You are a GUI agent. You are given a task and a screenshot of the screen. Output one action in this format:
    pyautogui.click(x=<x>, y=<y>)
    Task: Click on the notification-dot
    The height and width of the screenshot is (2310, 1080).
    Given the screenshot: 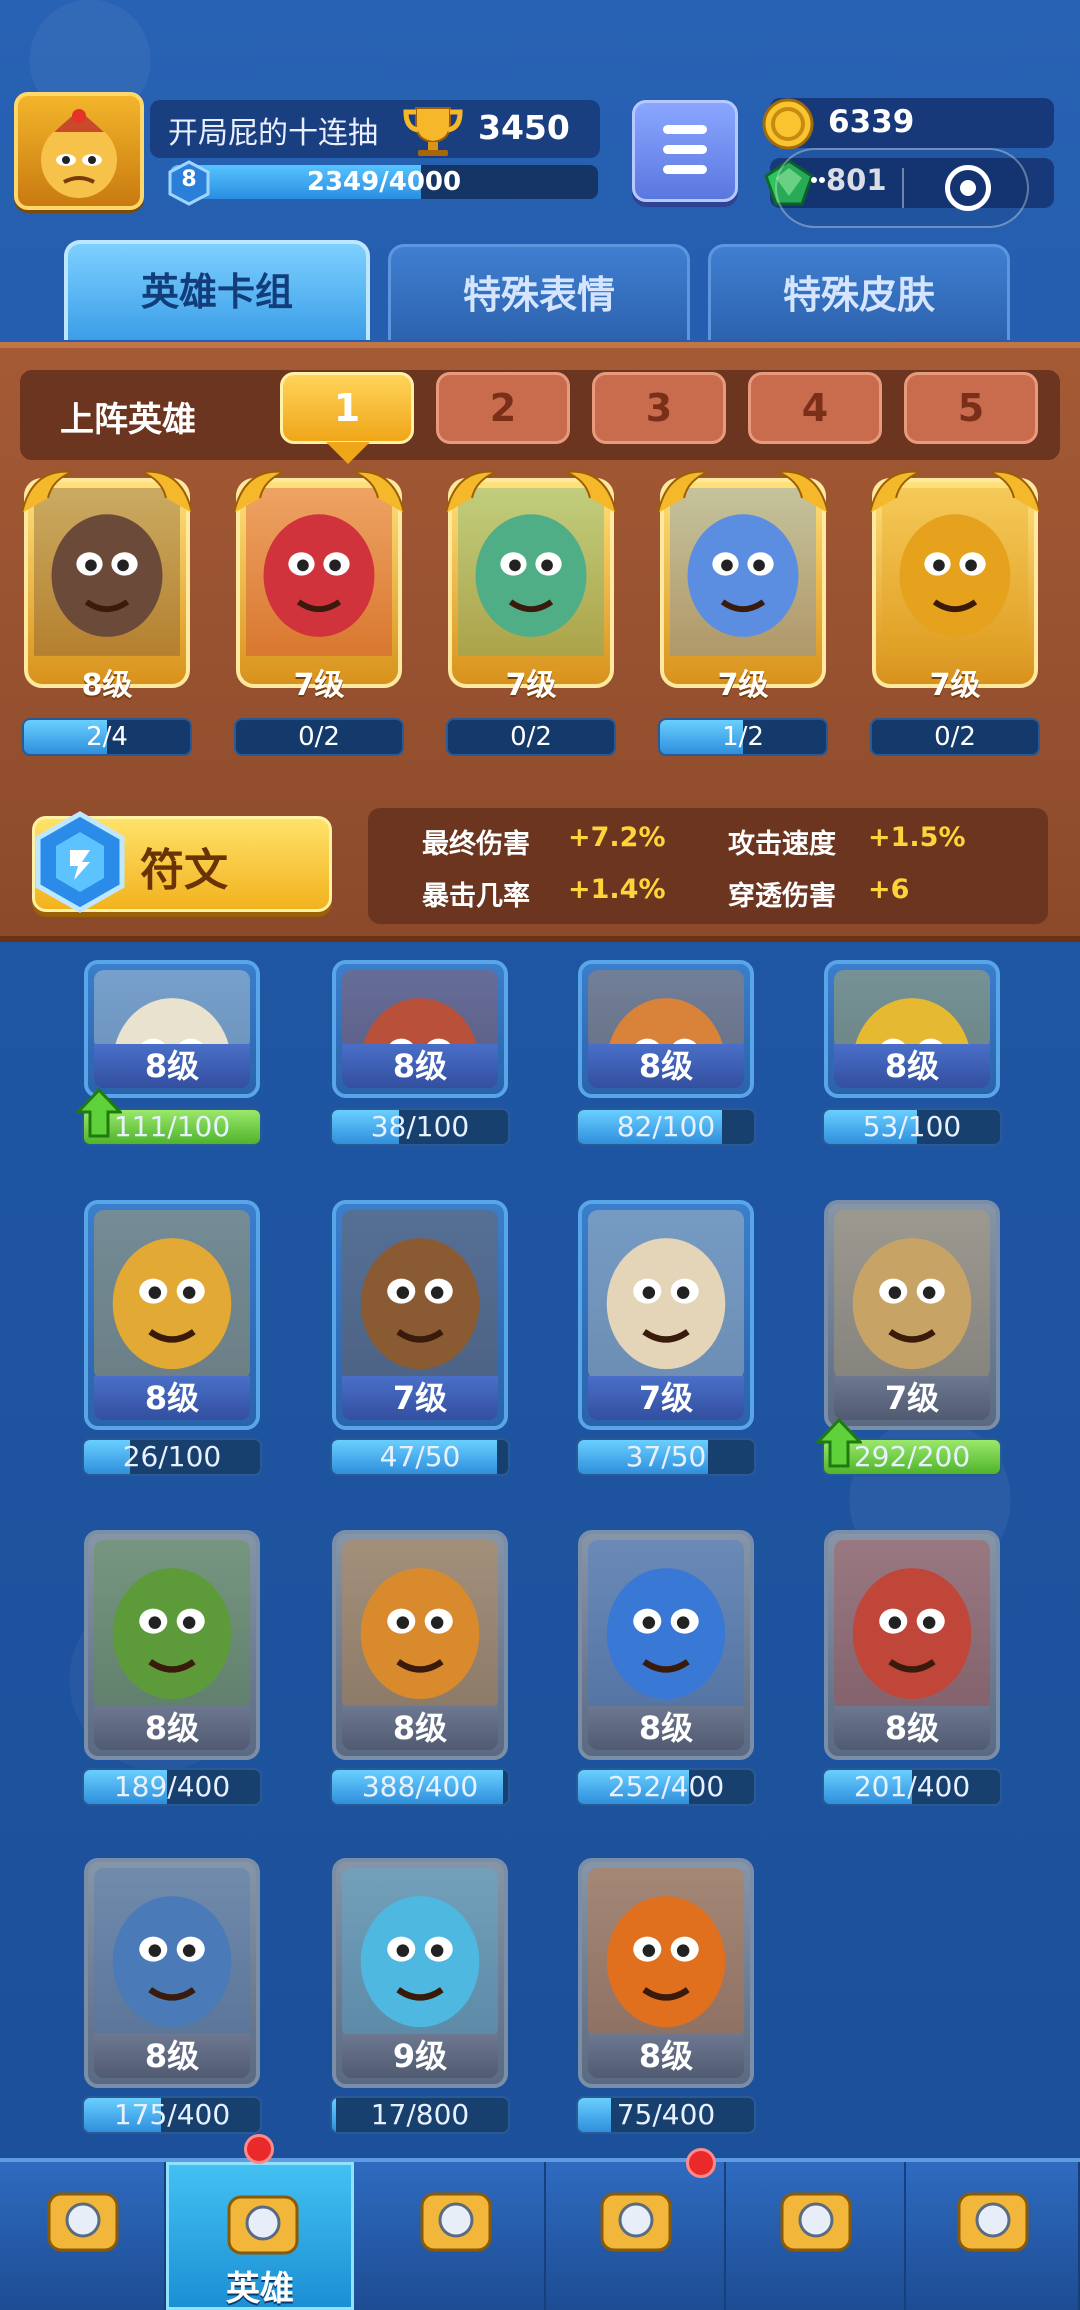 What is the action you would take?
    pyautogui.click(x=259, y=2149)
    